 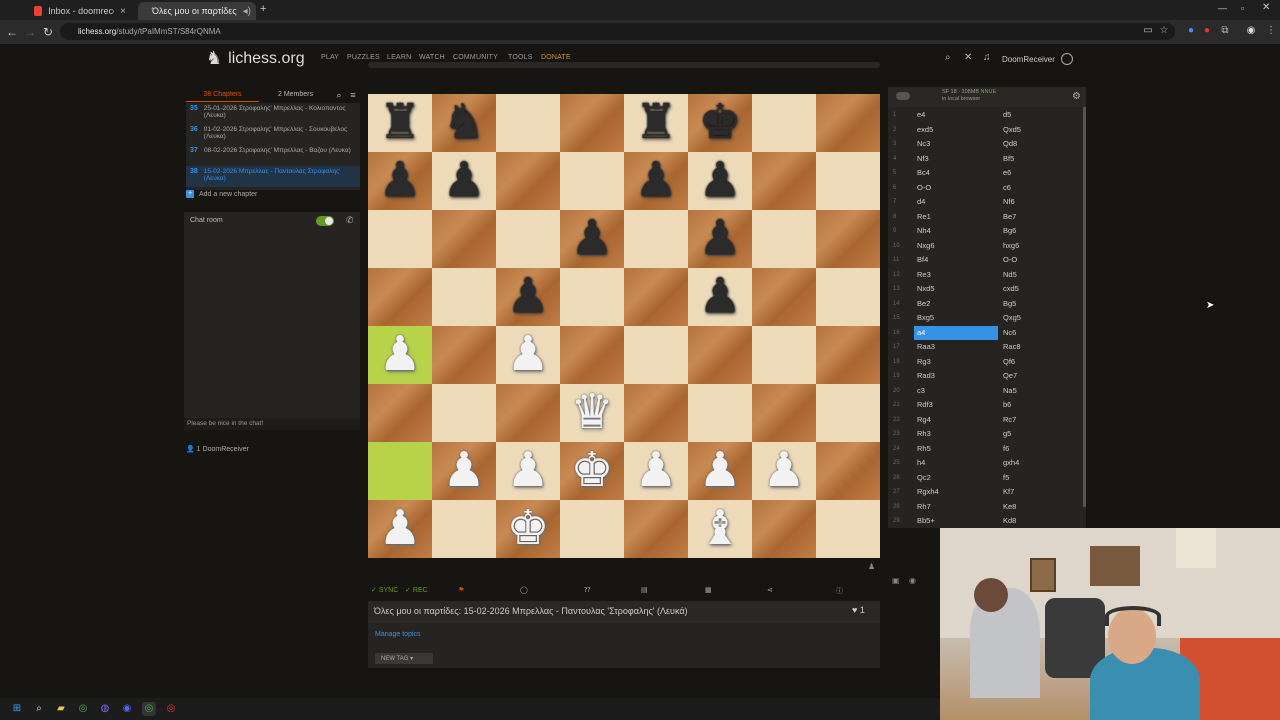 What do you see at coordinates (464, 529) in the screenshot?
I see `square-b1` at bounding box center [464, 529].